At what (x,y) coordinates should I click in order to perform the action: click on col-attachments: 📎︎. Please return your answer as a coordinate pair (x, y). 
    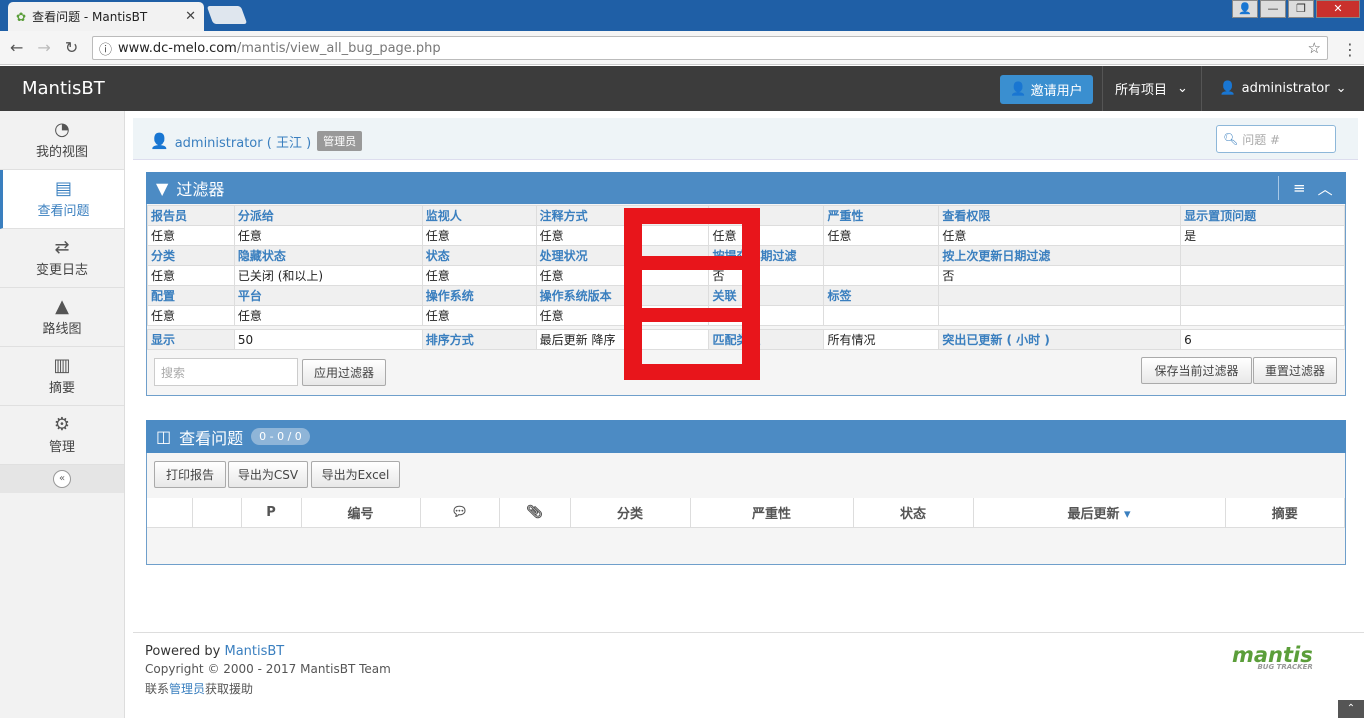
    Looking at the image, I should click on (535, 513).